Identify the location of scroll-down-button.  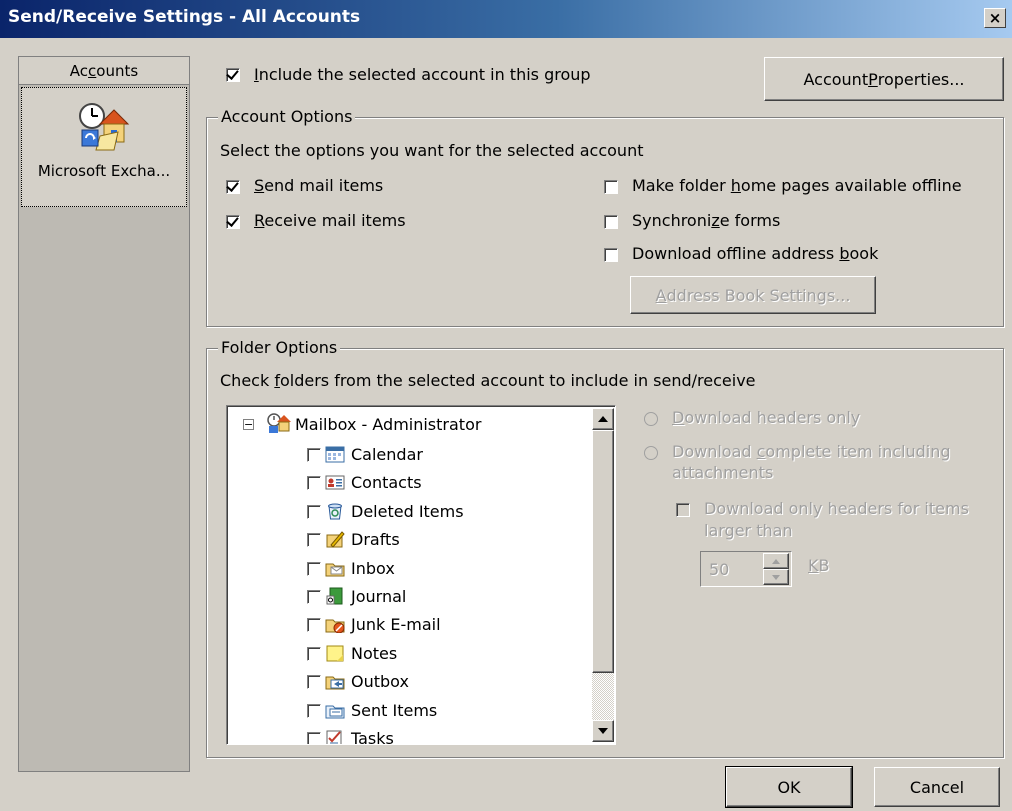
(603, 731).